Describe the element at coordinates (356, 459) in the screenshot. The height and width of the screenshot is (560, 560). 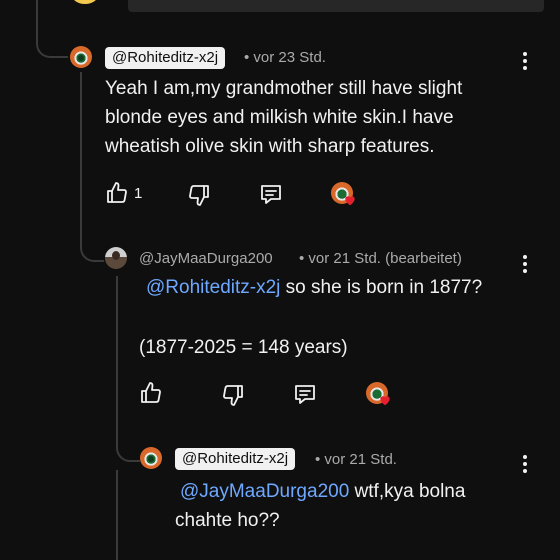
I see `comment-time: • vor 21 Std.` at that location.